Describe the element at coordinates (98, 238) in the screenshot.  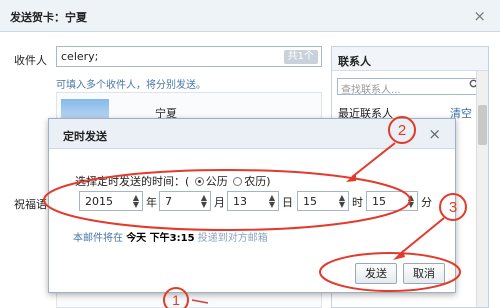
I see `note-prefix: 本邮件将在` at that location.